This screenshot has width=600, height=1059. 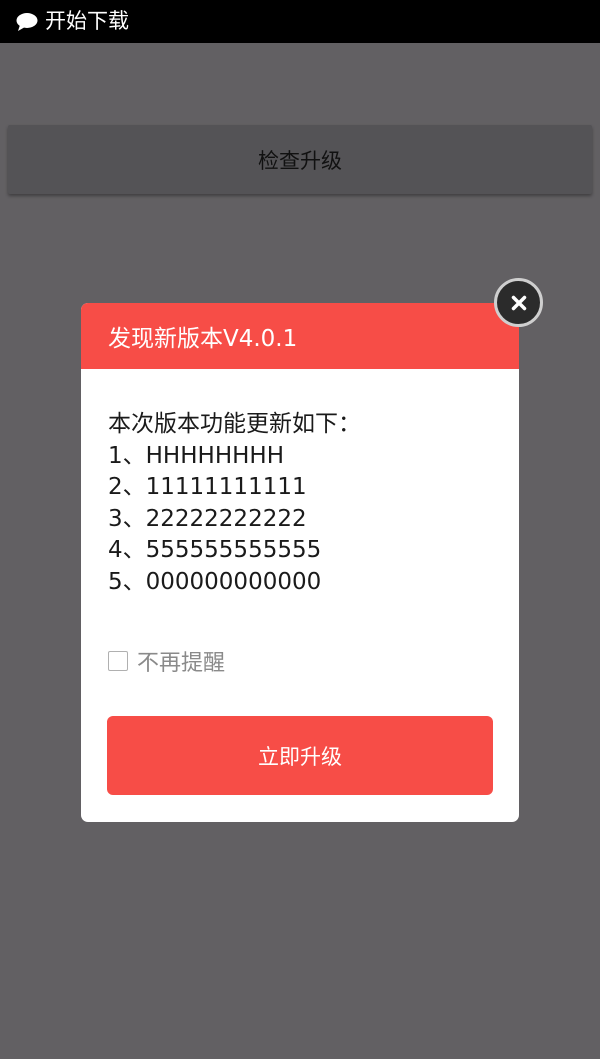 What do you see at coordinates (300, 159) in the screenshot?
I see `check-update-button: 检查升级` at bounding box center [300, 159].